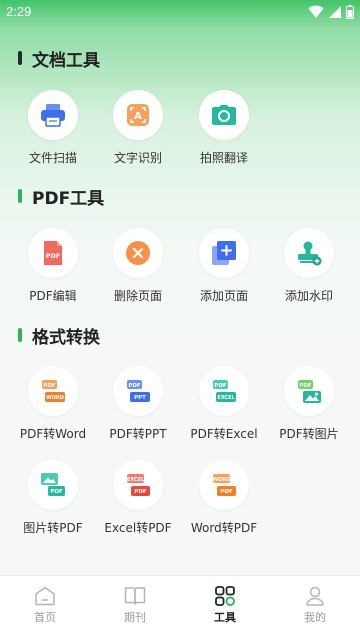 The image size is (360, 640). Describe the element at coordinates (66, 337) in the screenshot. I see `section-title-text: 格式转换` at that location.